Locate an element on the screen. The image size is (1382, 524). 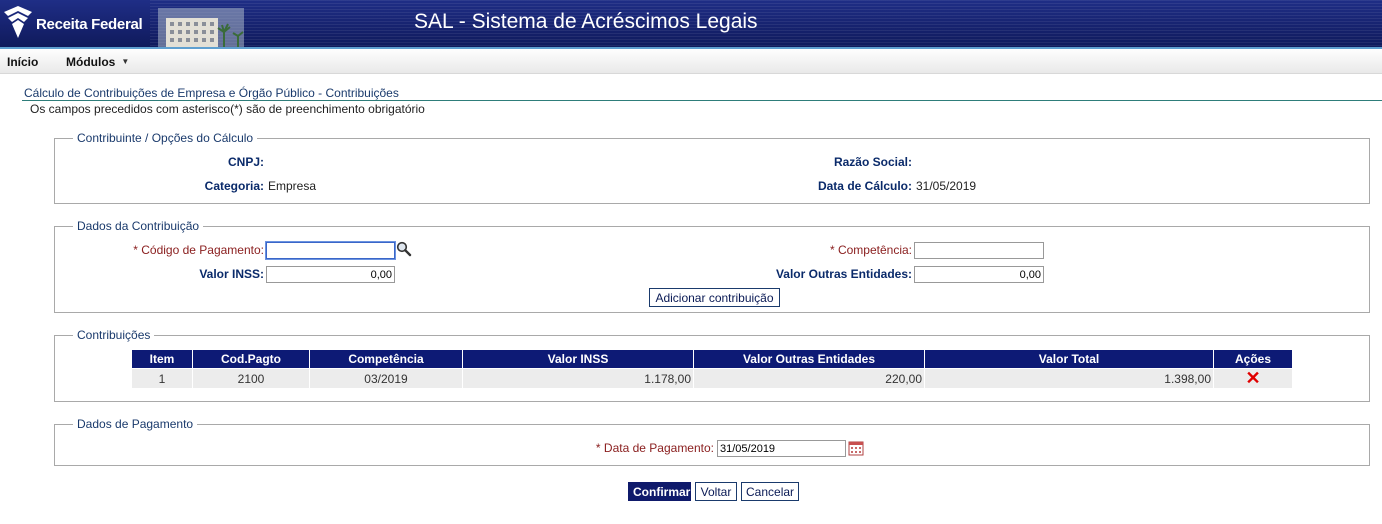
menu-modulos: Módulos ▼ is located at coordinates (97, 62).